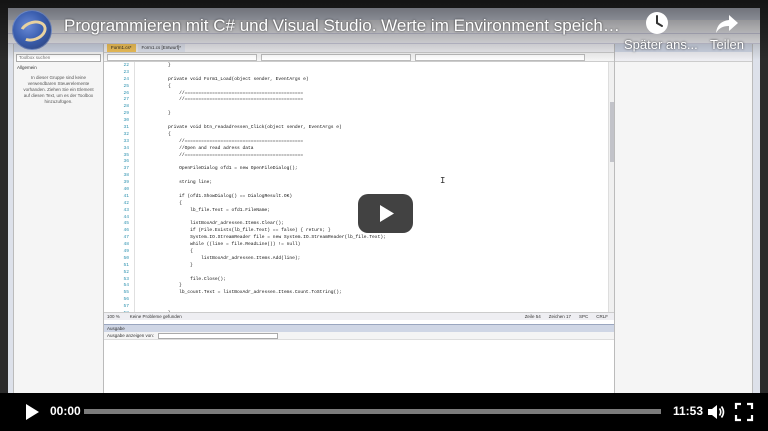  Describe the element at coordinates (126, 134) in the screenshot. I see `line-number: 32` at that location.